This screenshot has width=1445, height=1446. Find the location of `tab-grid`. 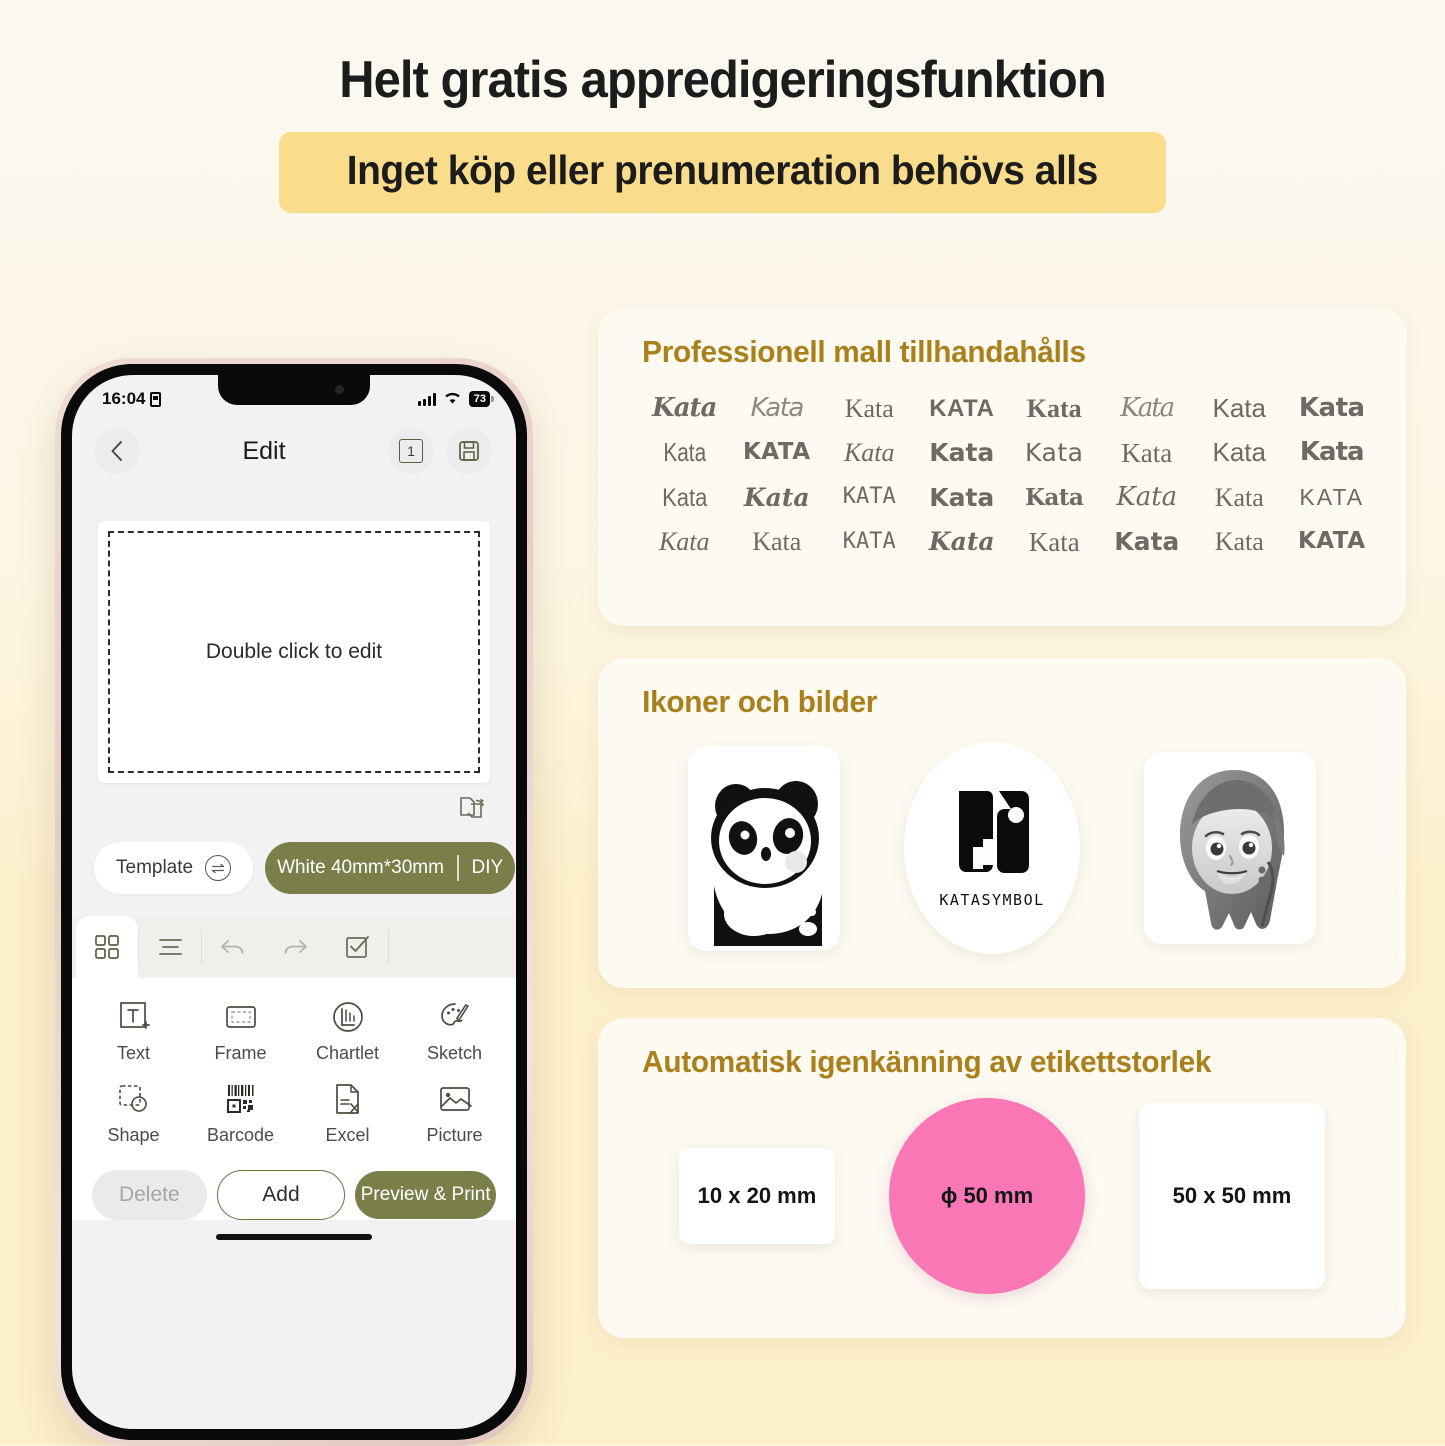

tab-grid is located at coordinates (107, 947).